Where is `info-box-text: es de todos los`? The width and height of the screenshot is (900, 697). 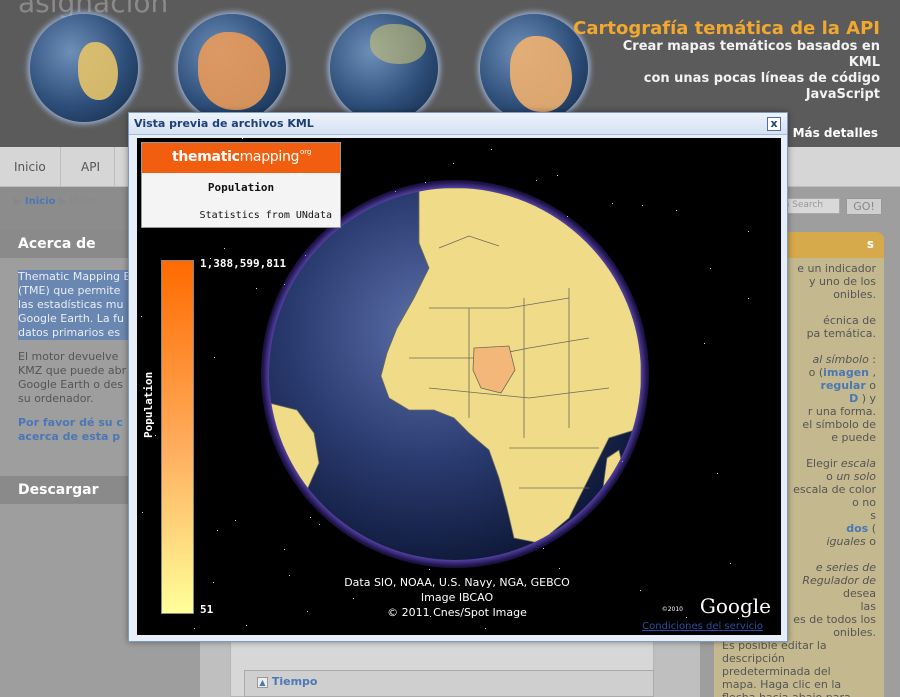
info-box-text: es de todos los is located at coordinates (834, 619).